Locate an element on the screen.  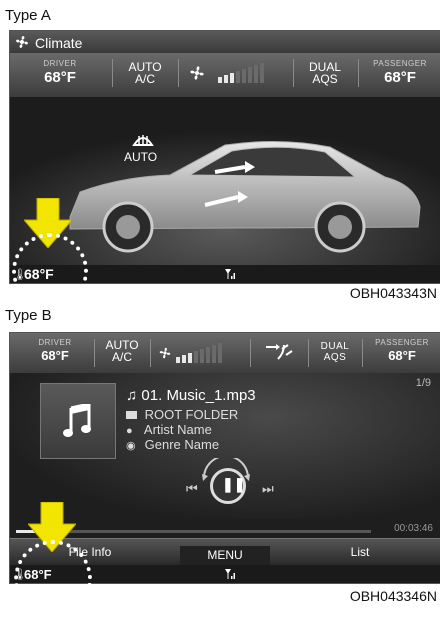
type-b-label: Type B is located at coordinates (28, 315).